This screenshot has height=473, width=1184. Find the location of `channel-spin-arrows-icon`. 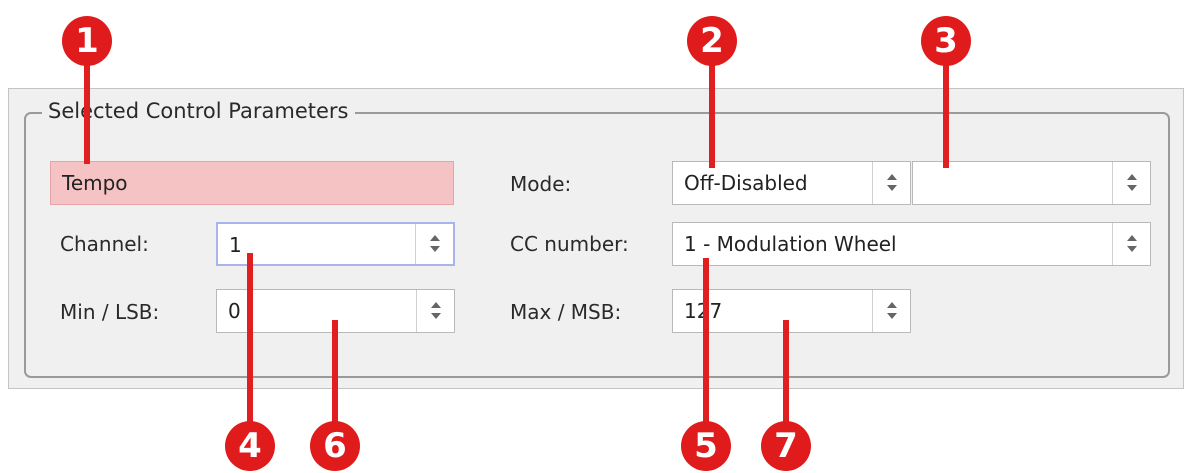

channel-spin-arrows-icon is located at coordinates (434, 244).